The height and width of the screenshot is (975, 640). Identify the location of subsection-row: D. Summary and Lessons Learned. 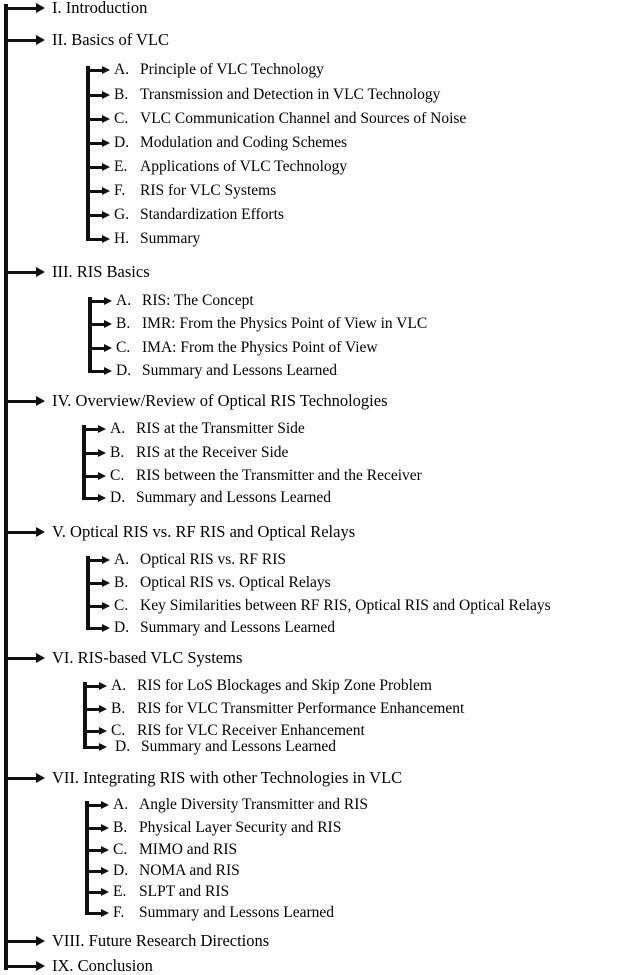
(226, 371).